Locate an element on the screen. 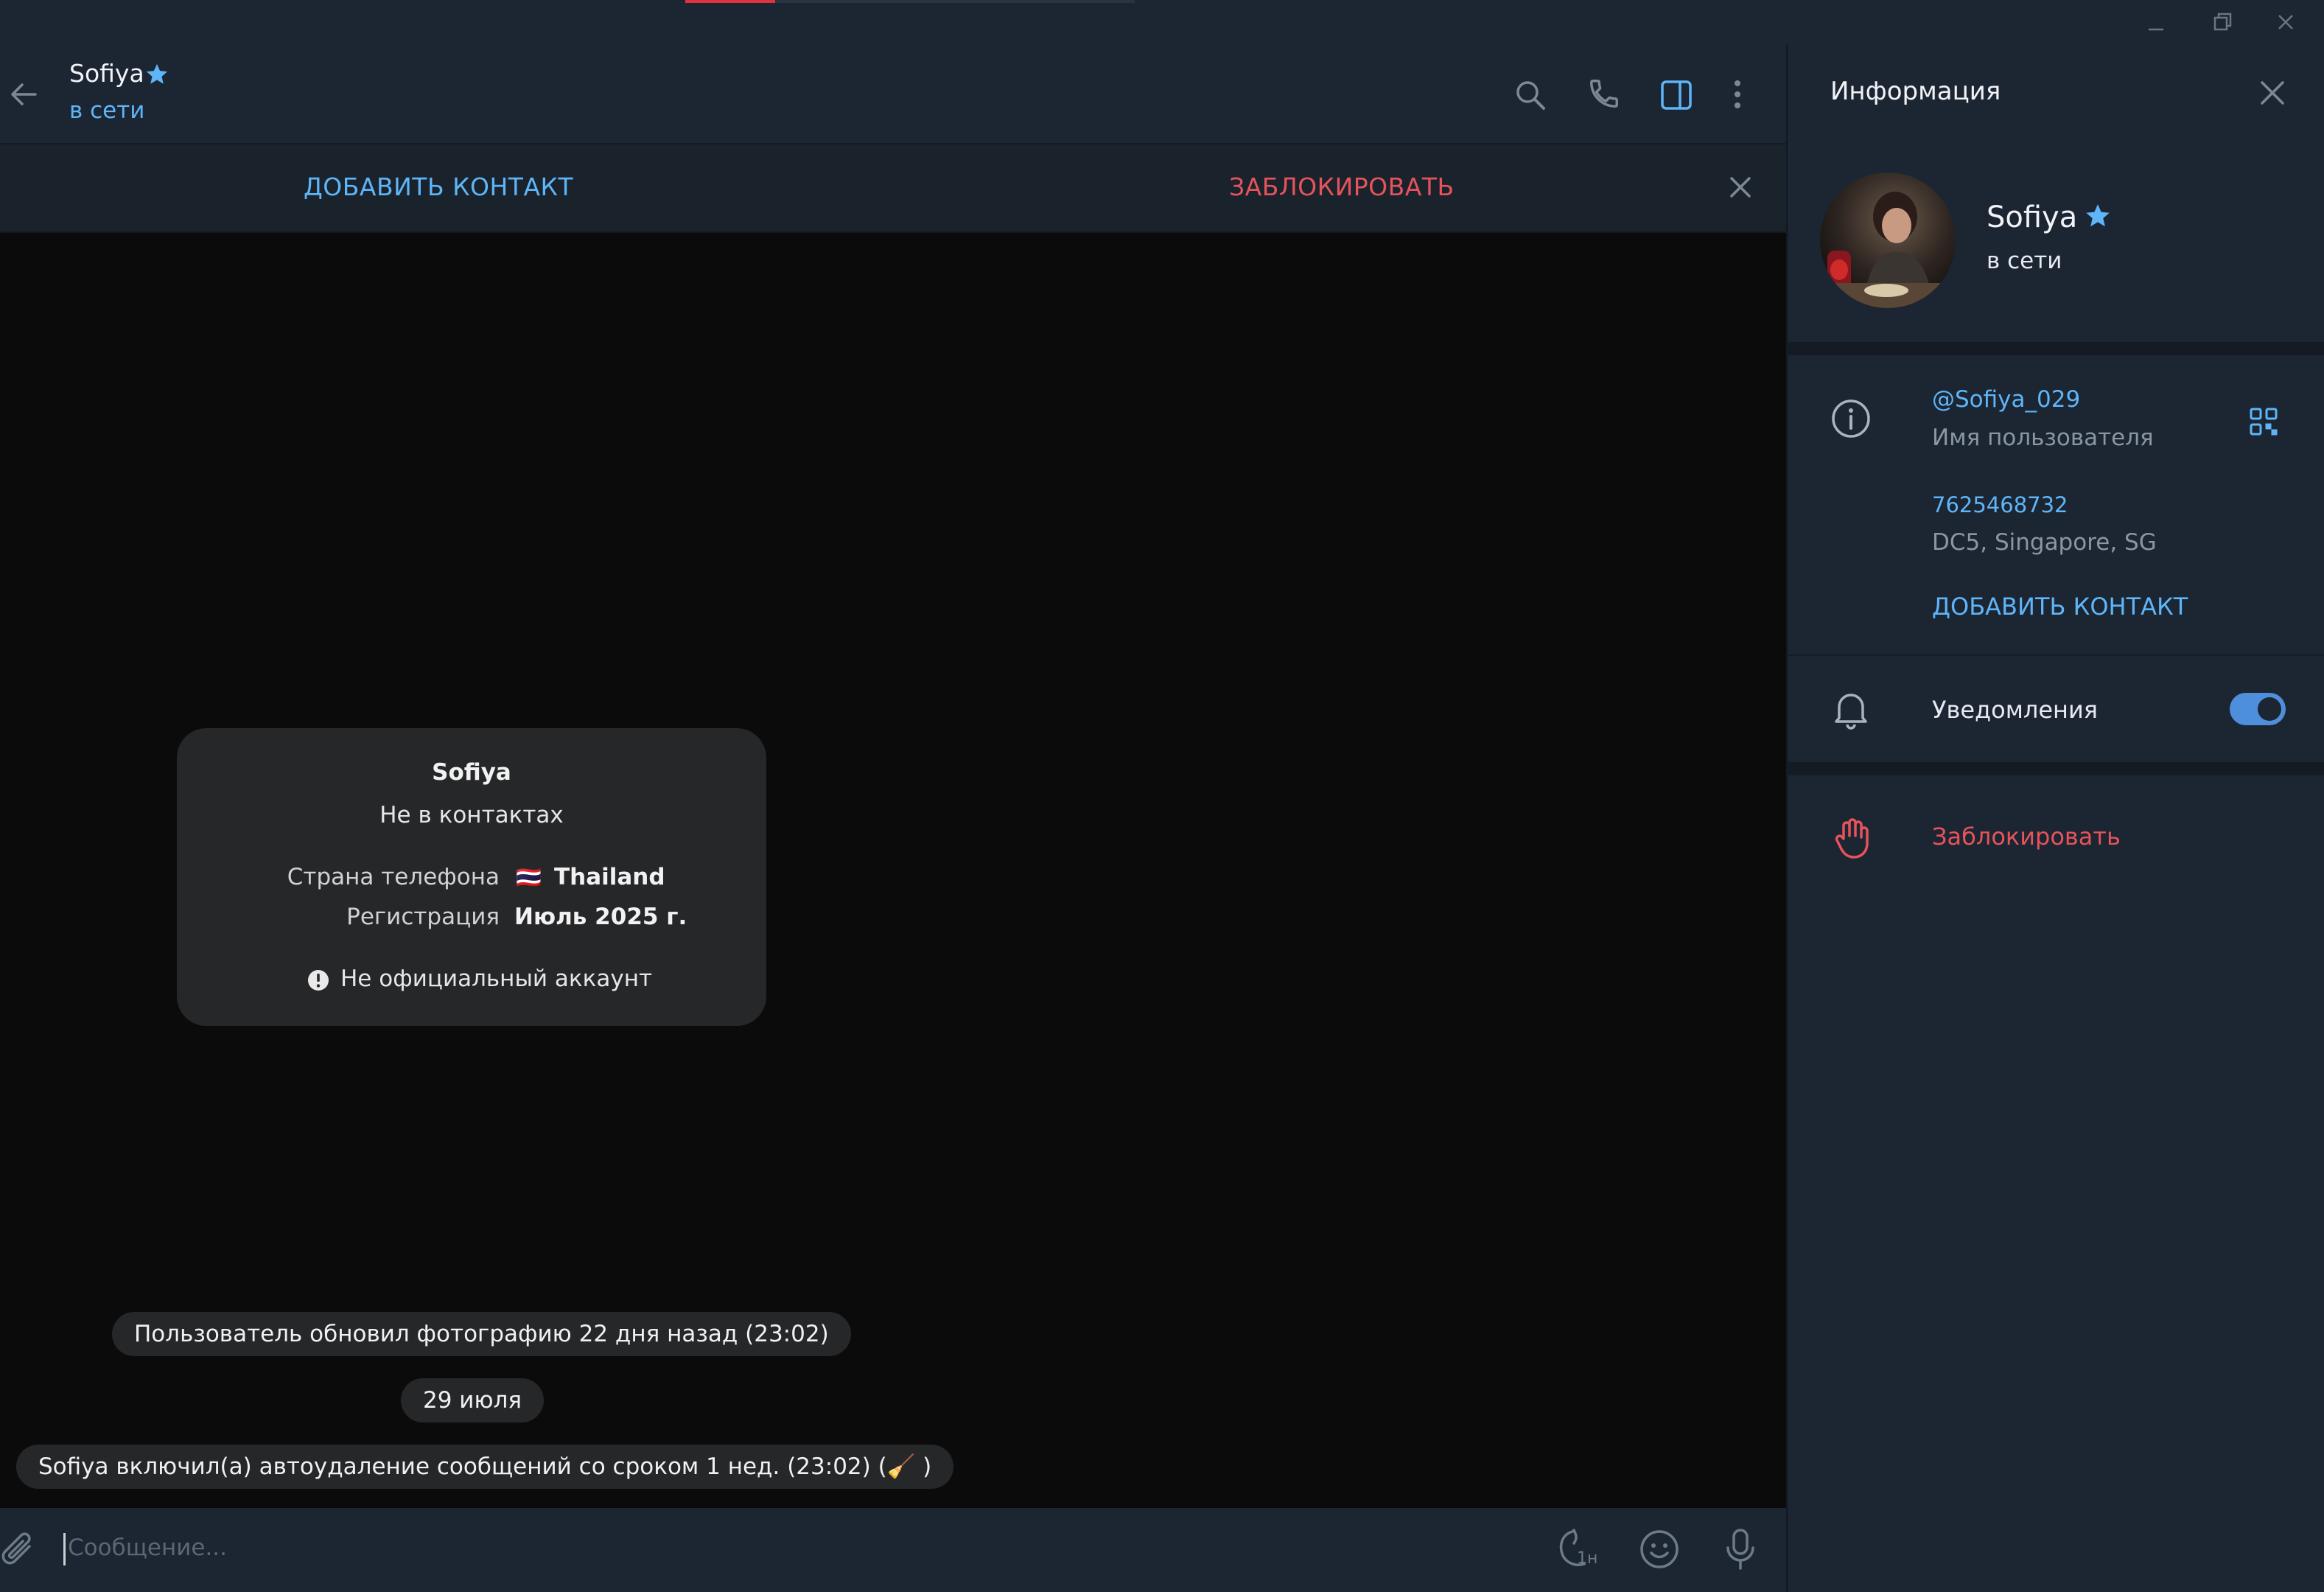 The width and height of the screenshot is (2324, 1592). emoji-icon is located at coordinates (1659, 1550).